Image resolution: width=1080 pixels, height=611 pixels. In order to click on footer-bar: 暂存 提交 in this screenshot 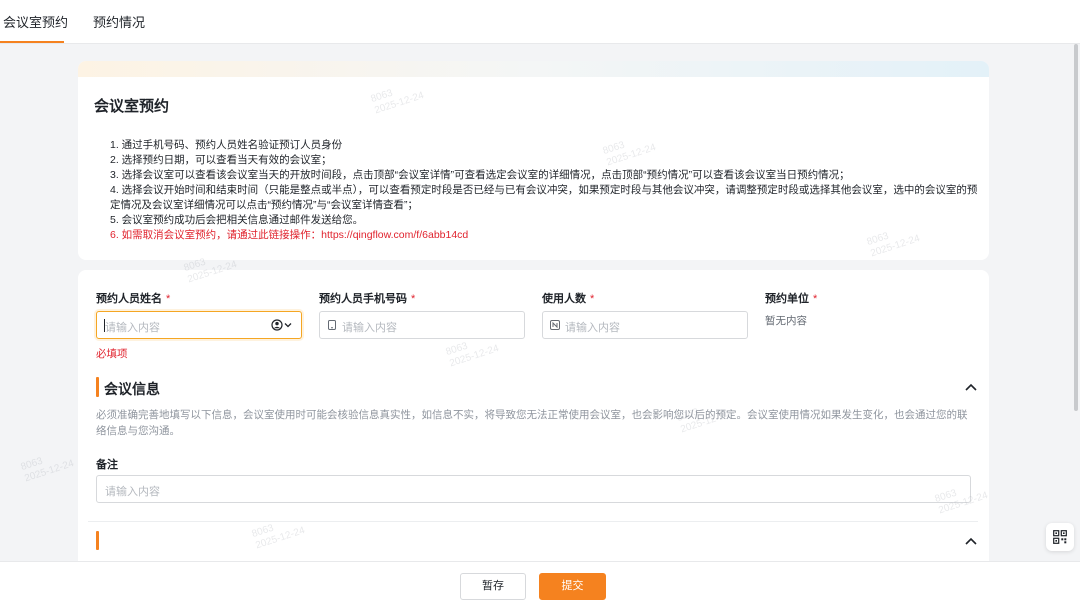, I will do `click(540, 586)`.